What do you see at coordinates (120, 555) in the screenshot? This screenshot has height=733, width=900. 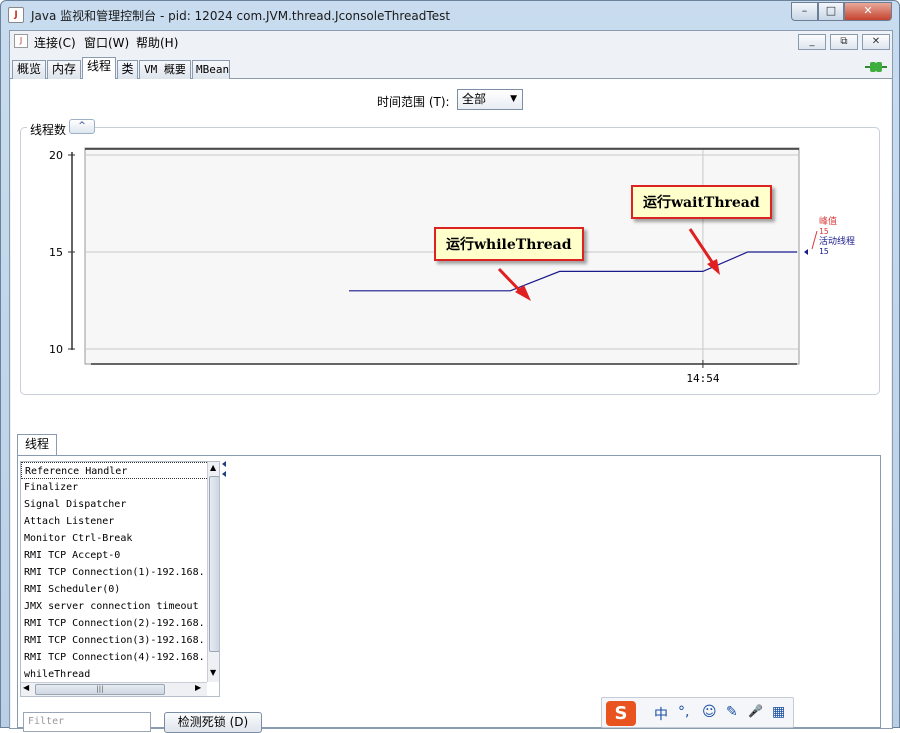 I see `thread-list-item: RMI TCP Accept-0` at bounding box center [120, 555].